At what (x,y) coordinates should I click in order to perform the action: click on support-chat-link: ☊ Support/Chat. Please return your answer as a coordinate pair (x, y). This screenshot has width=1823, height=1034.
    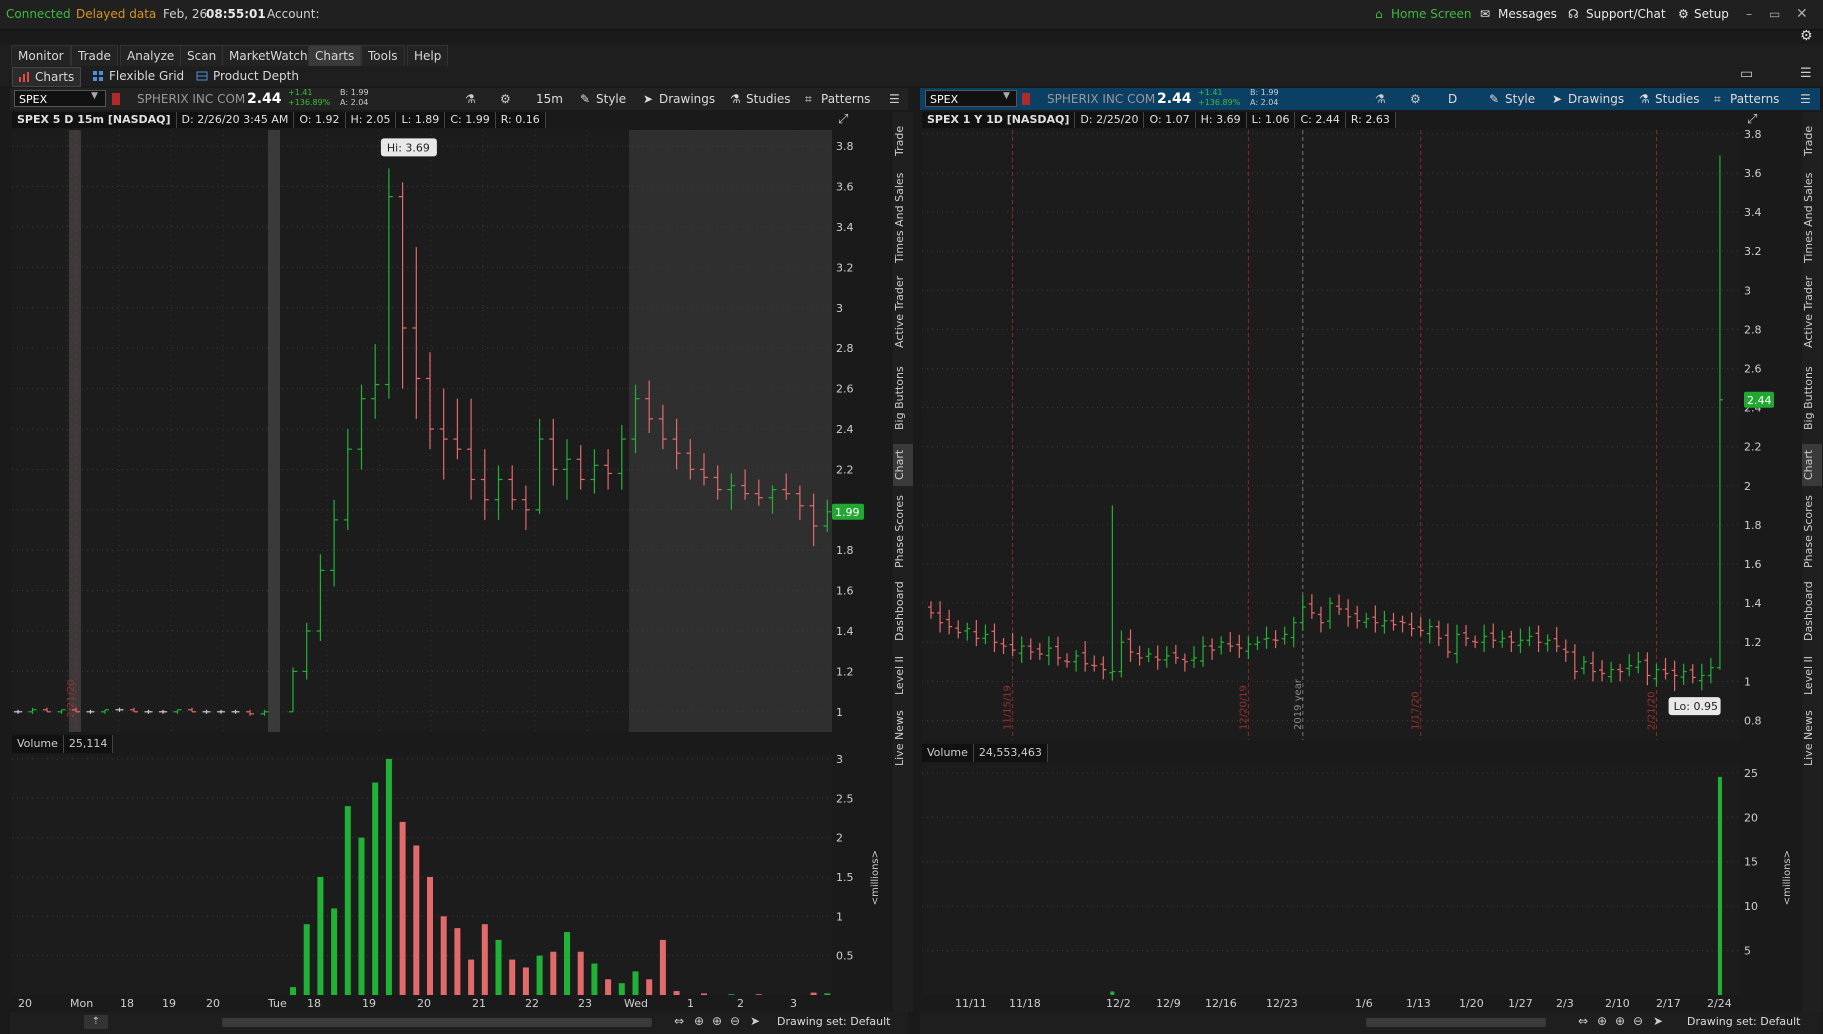
    Looking at the image, I should click on (1617, 14).